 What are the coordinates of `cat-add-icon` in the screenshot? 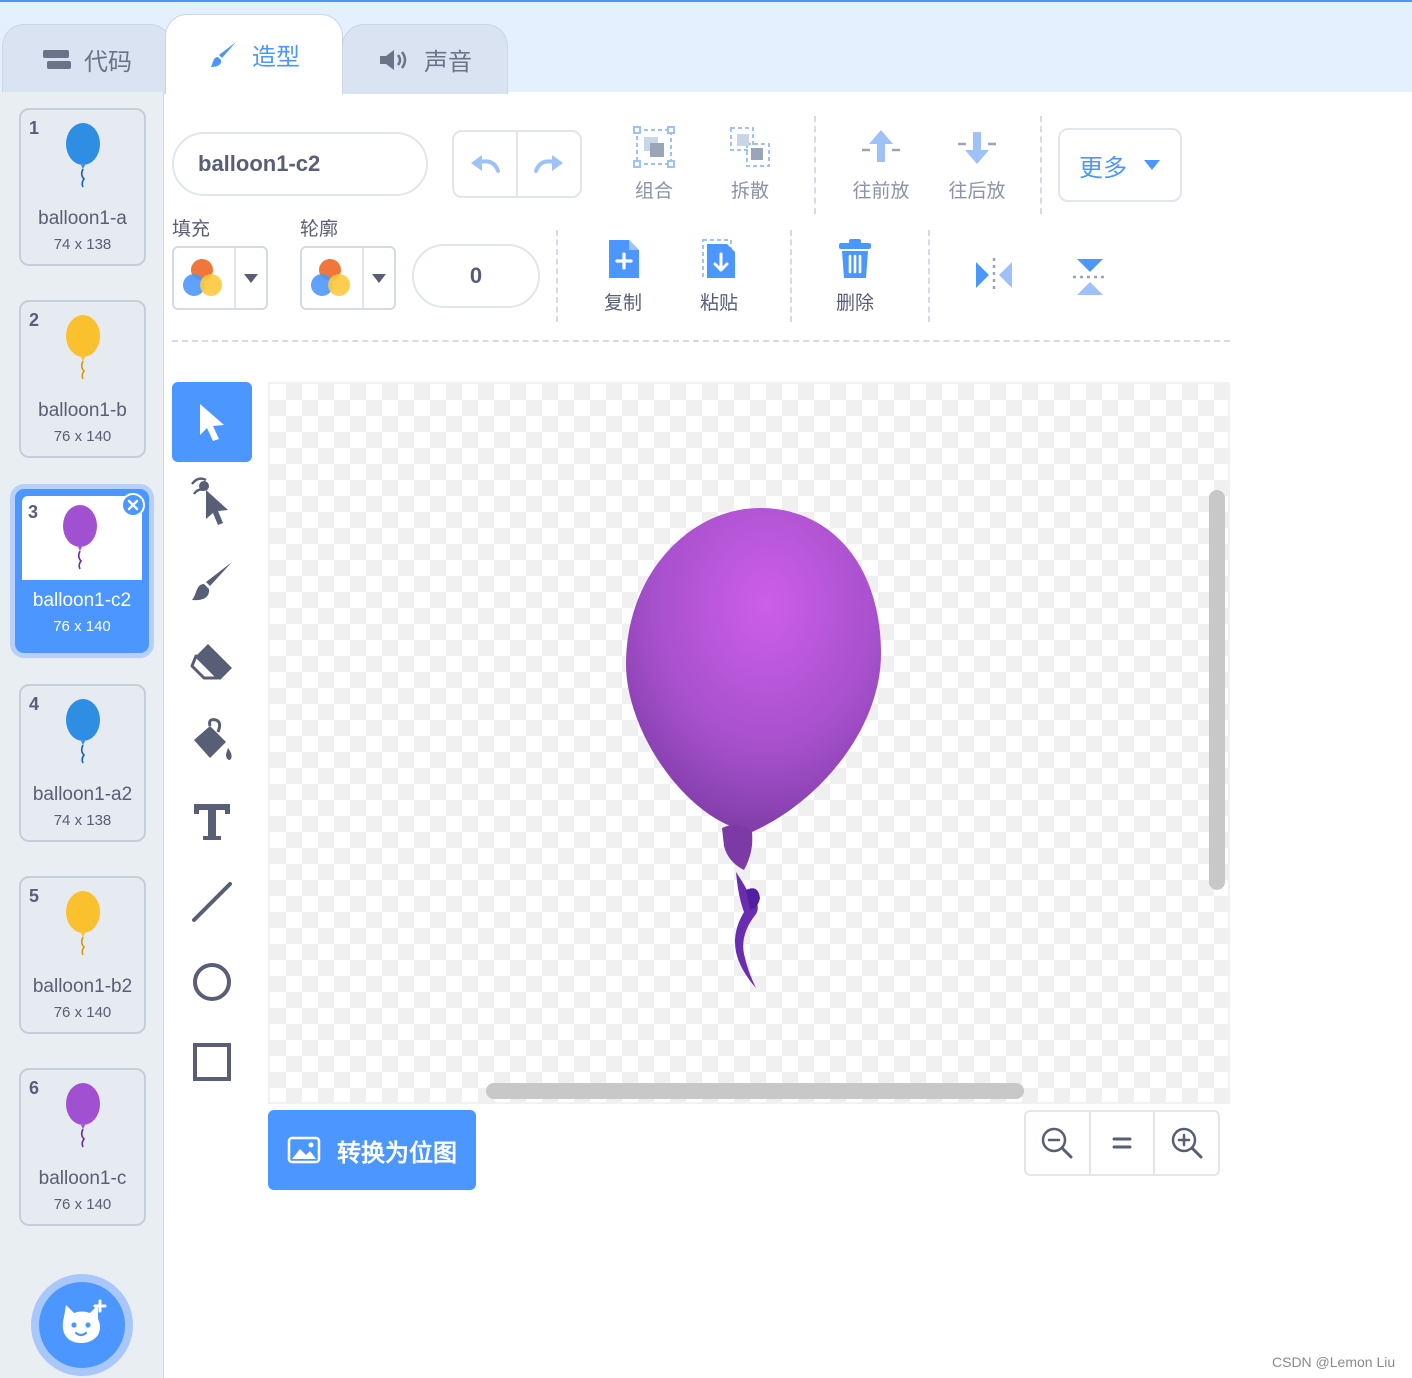 It's located at (84, 1321).